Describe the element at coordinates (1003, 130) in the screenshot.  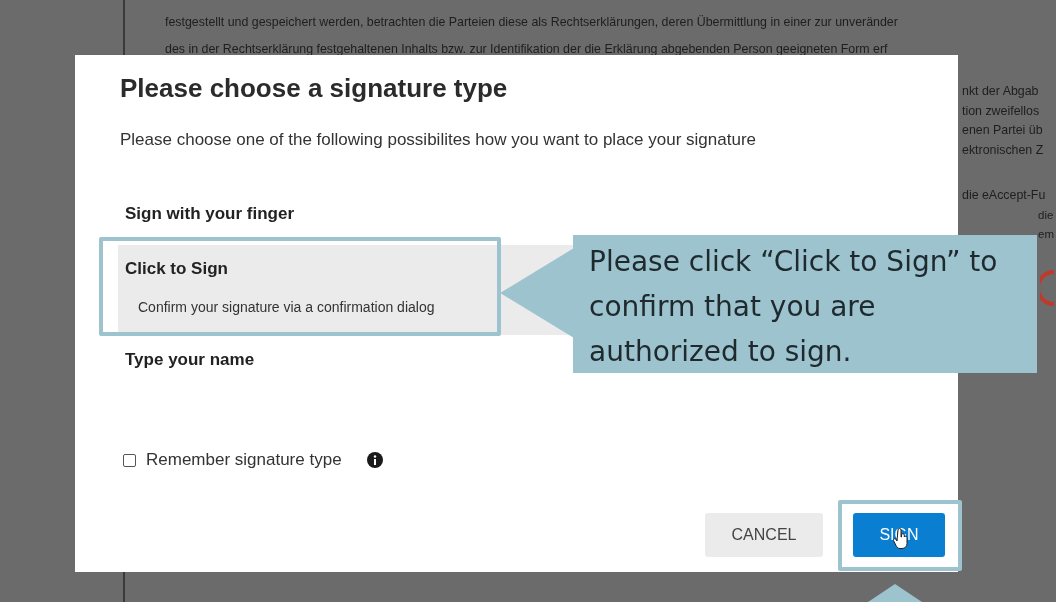
I see `document-text: enen Partei üb` at that location.